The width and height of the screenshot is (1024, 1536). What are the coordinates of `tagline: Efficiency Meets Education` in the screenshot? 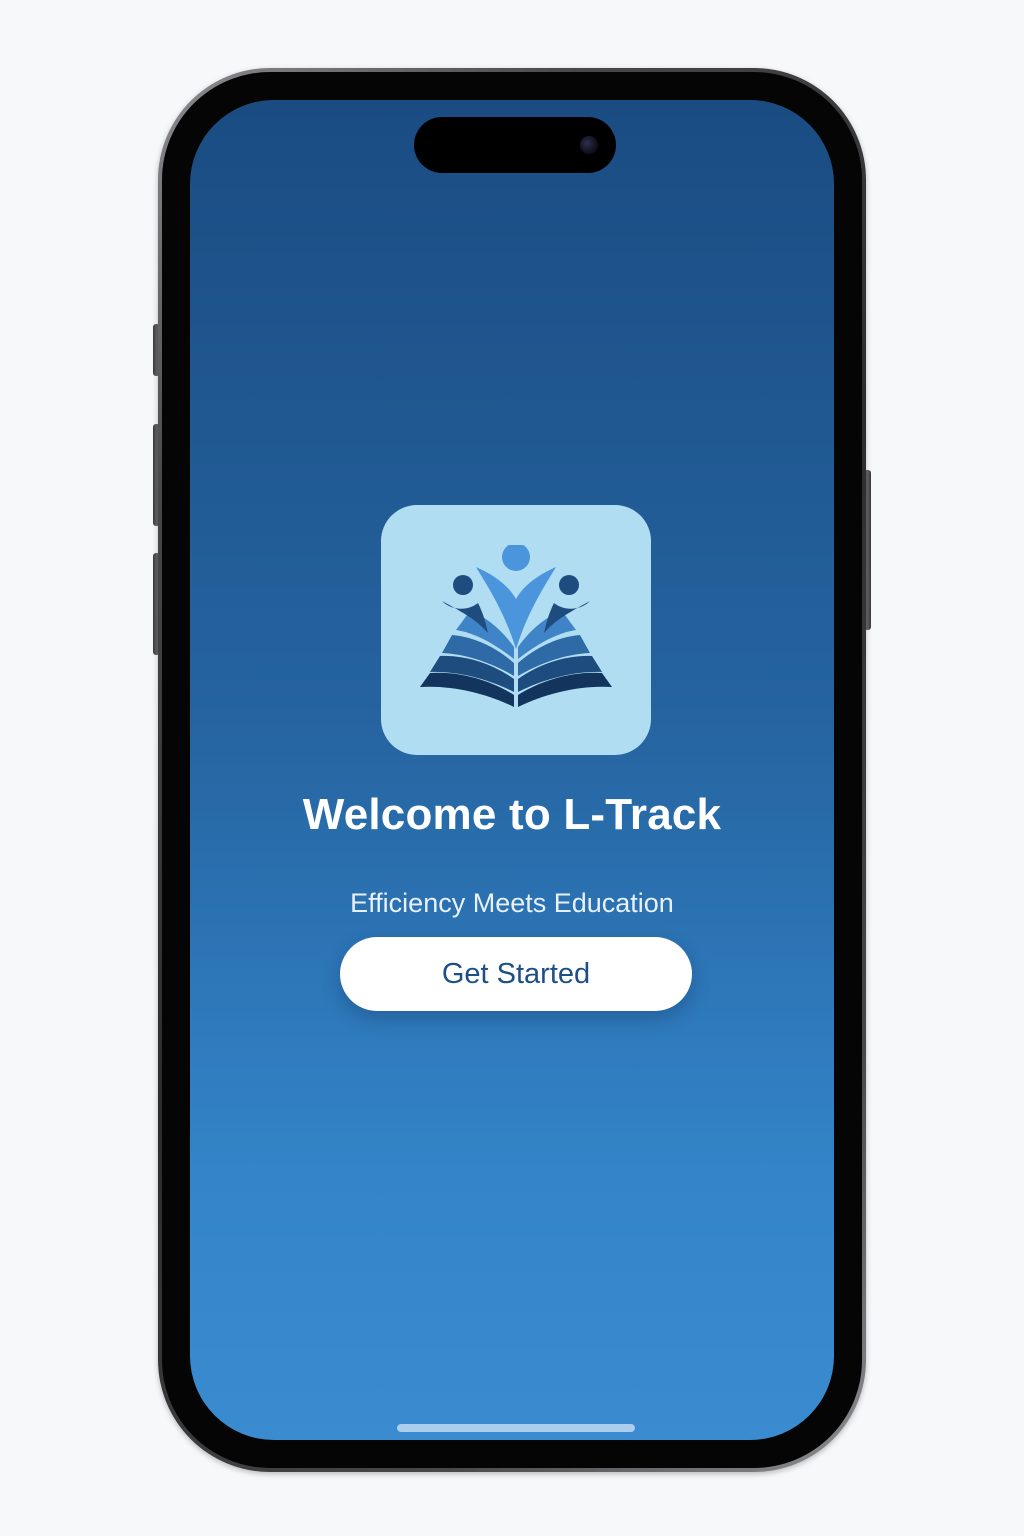 It's located at (512, 903).